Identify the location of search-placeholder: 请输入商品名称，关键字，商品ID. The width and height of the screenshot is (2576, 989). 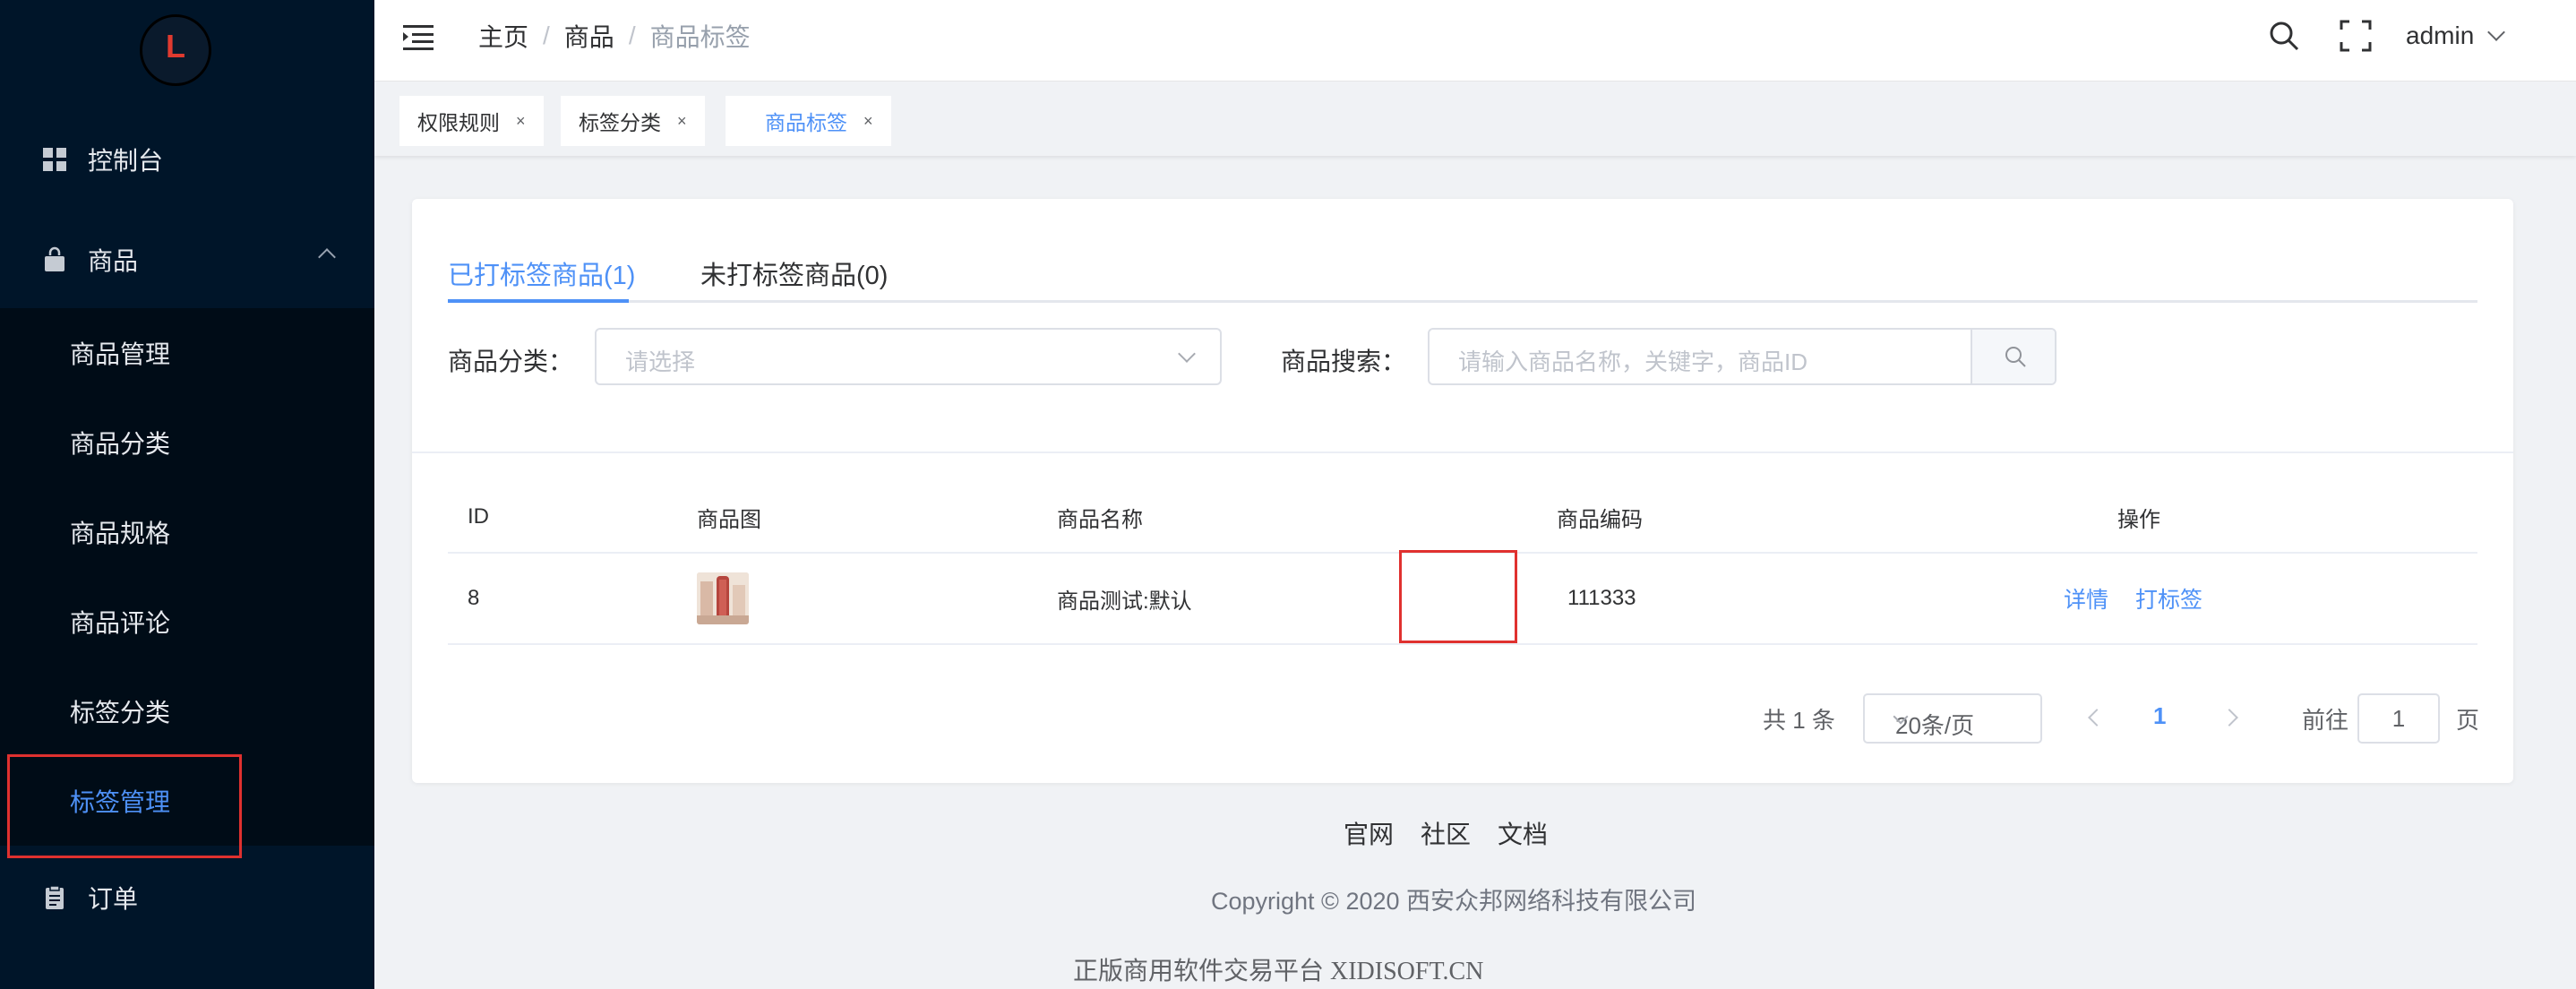
(1633, 361).